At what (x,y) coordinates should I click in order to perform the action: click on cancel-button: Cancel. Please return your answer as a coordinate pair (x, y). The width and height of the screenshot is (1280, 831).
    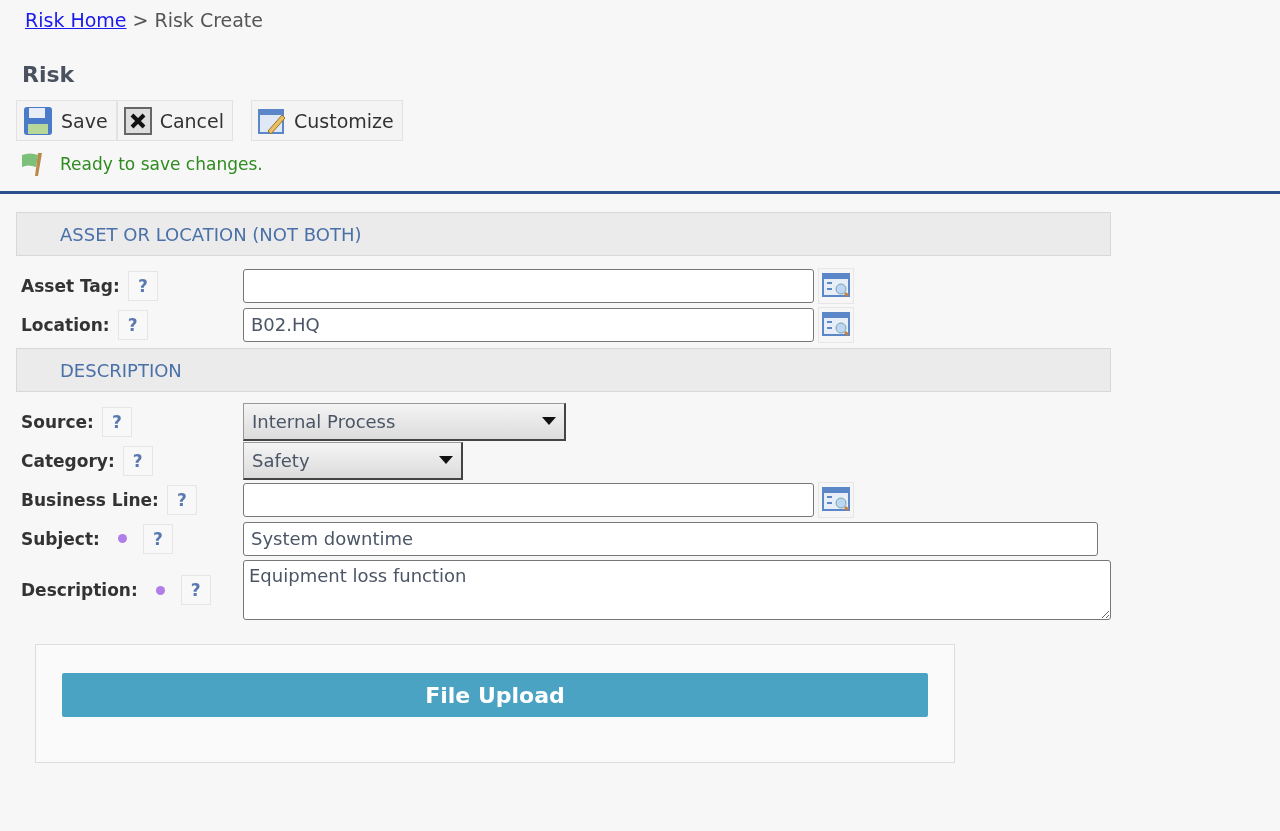
    Looking at the image, I should click on (174, 120).